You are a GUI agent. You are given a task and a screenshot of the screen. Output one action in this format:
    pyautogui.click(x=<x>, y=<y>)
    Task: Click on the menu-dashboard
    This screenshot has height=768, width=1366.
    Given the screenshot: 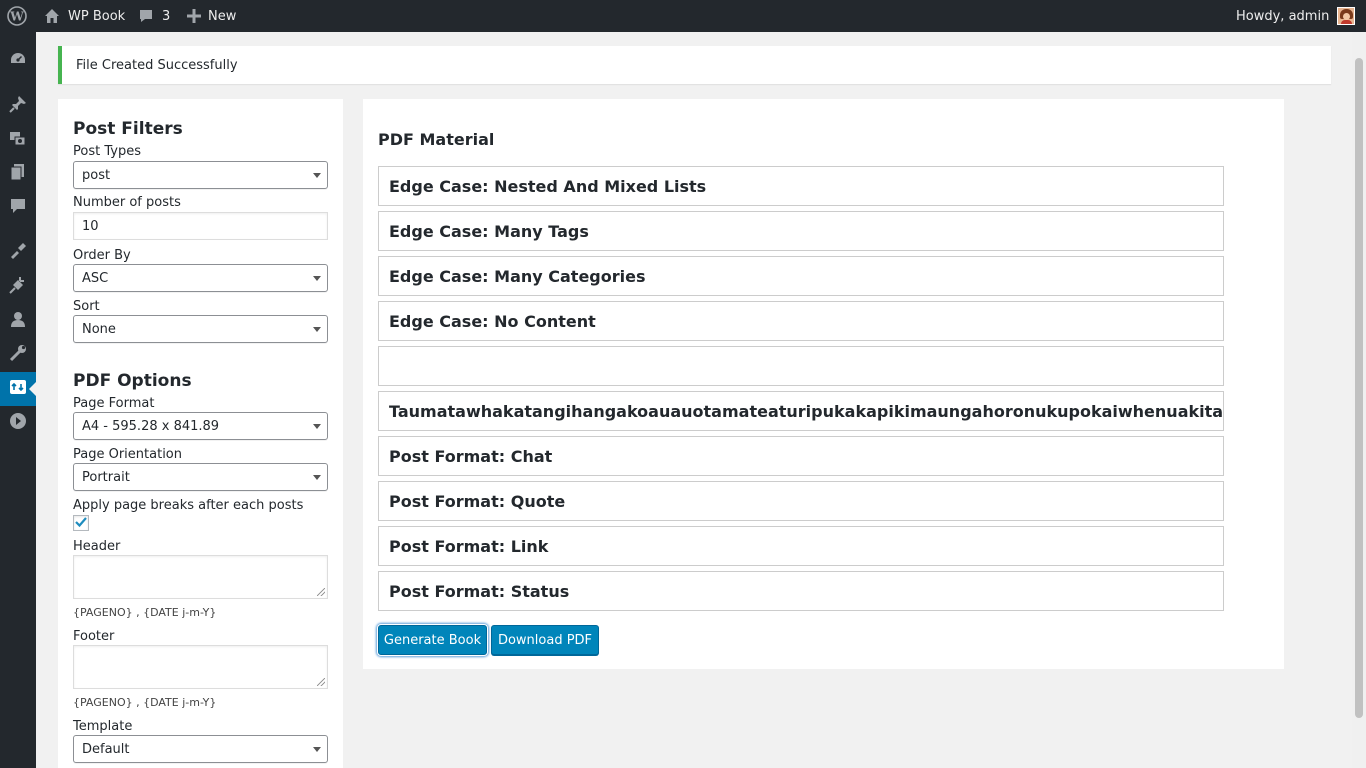 What is the action you would take?
    pyautogui.click(x=18, y=61)
    